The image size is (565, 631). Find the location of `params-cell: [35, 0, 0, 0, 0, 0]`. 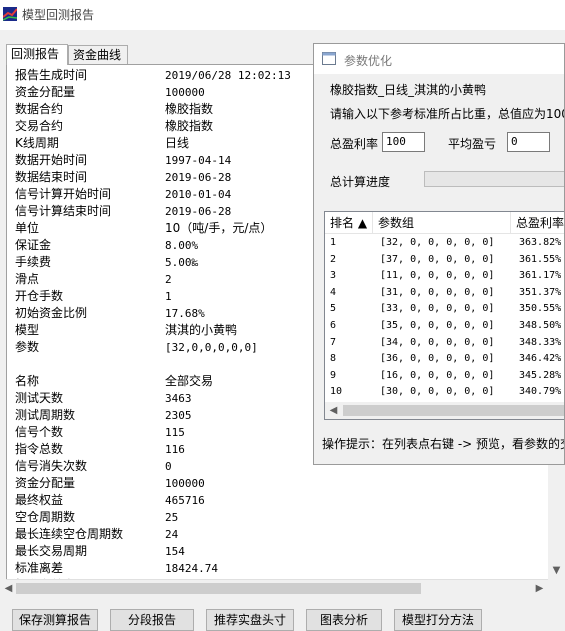

params-cell: [35, 0, 0, 0, 0, 0] is located at coordinates (437, 325).